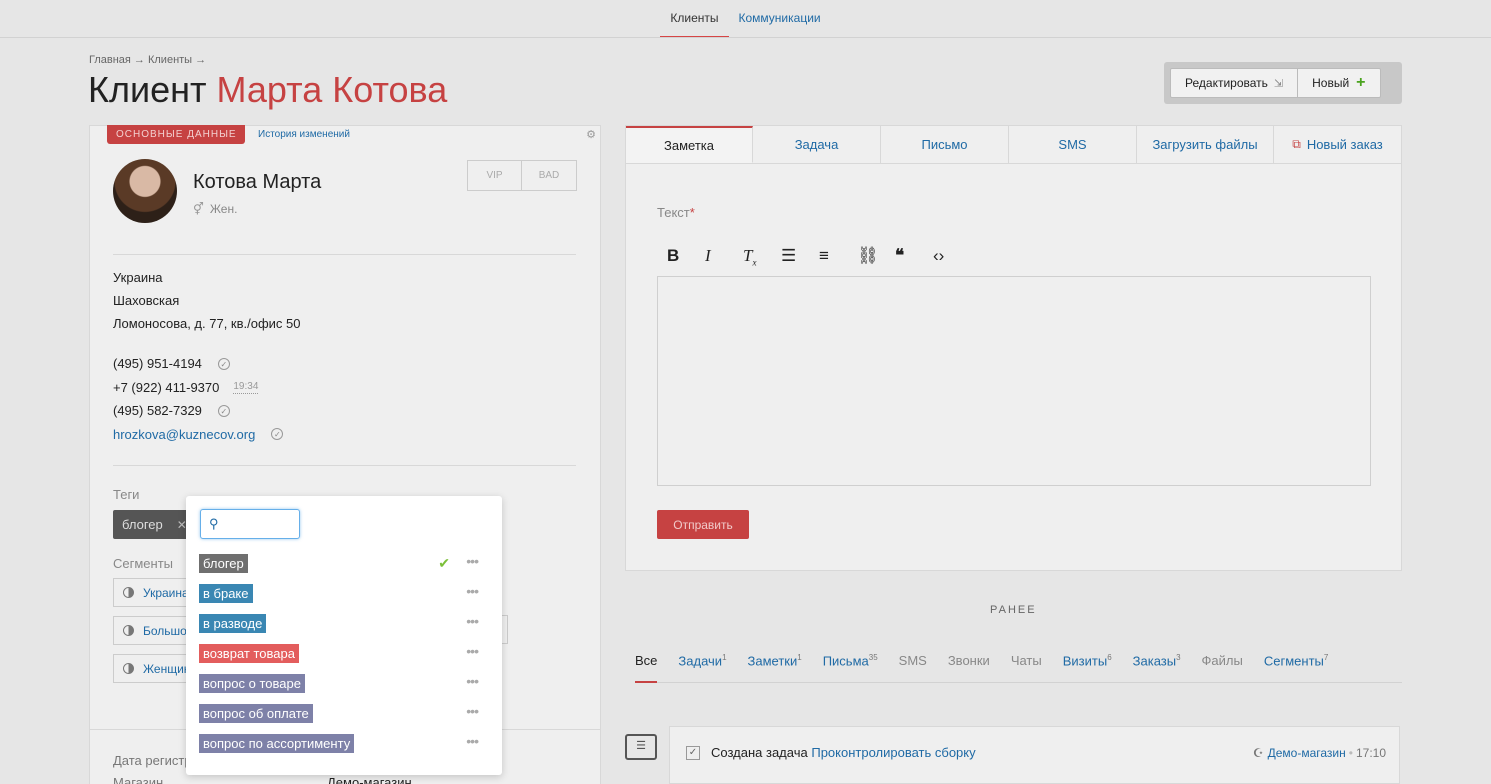  I want to click on feed-tab-count: 6, so click(1109, 657).